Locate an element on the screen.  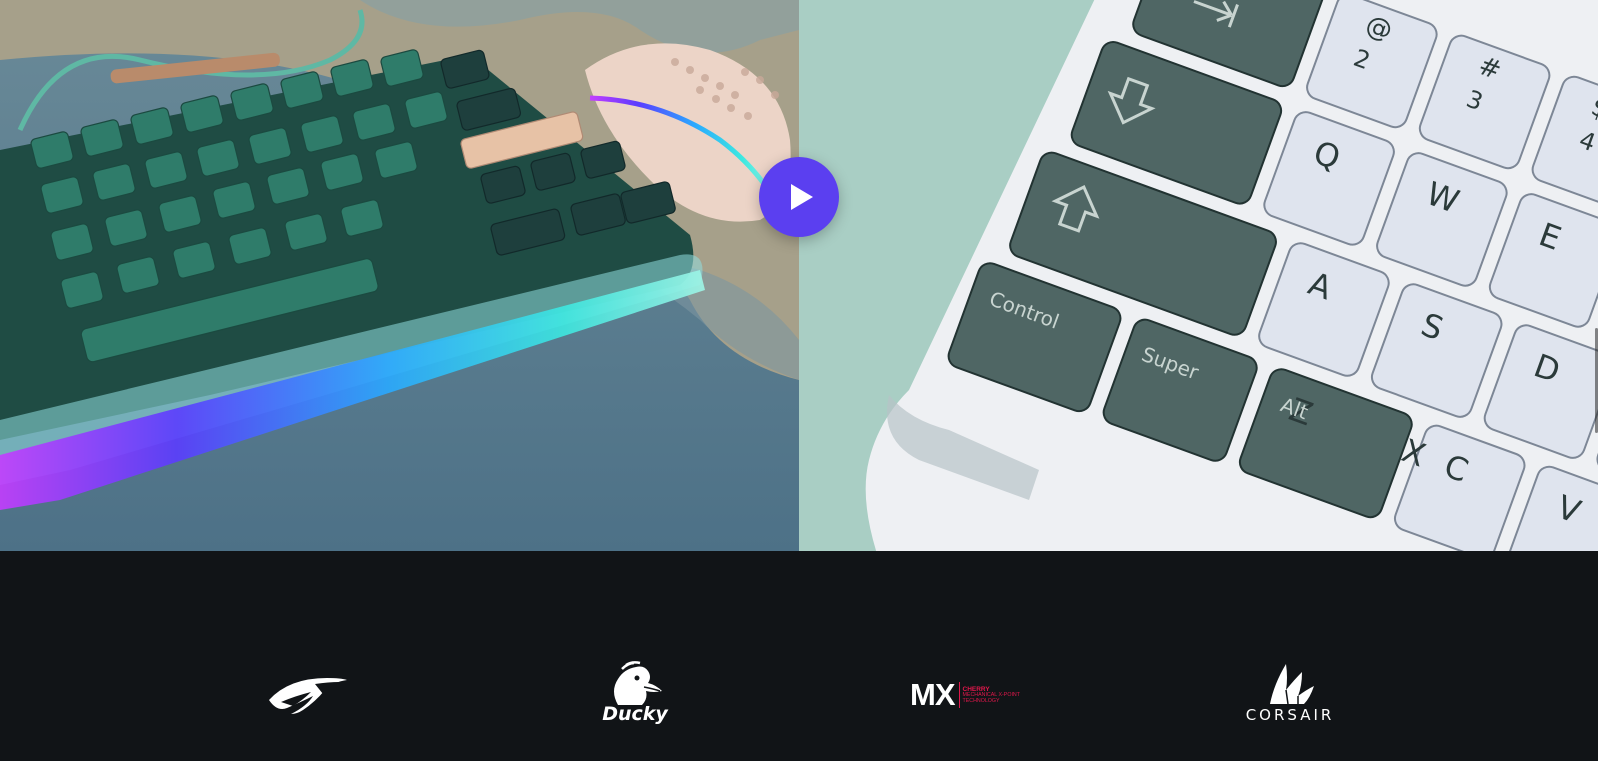
brand-logo-ducky: Ducky is located at coordinates (635, 693).